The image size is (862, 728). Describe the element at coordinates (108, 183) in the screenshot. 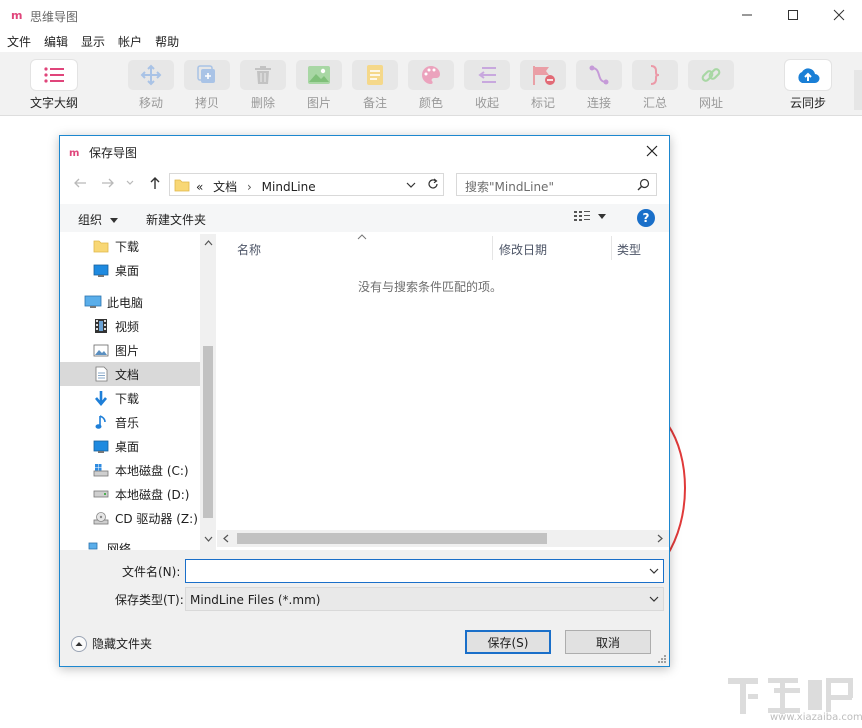

I see `forward-button` at that location.